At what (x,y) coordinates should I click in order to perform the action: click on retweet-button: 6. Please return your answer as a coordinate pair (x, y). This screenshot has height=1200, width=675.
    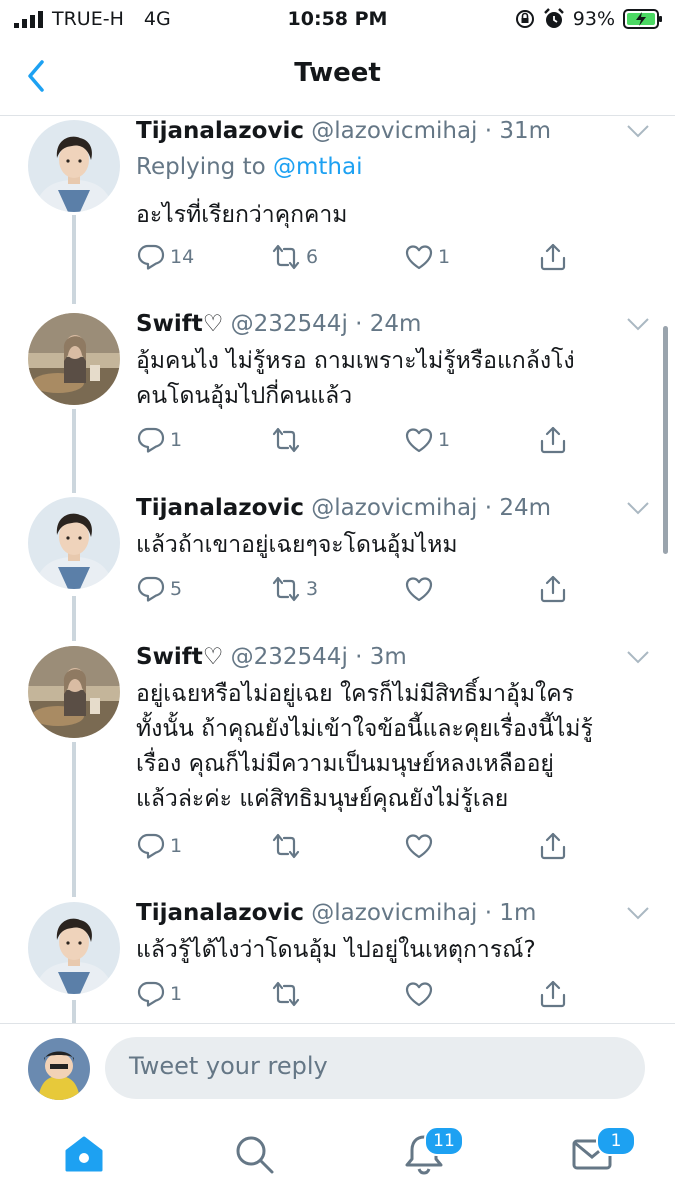
    Looking at the image, I should click on (294, 257).